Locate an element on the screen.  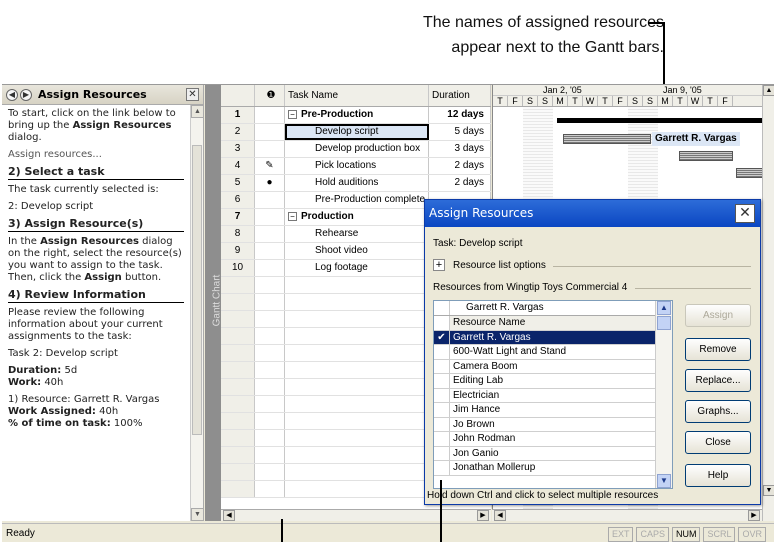
task-name-cell: Pick locations is located at coordinates (357, 166).